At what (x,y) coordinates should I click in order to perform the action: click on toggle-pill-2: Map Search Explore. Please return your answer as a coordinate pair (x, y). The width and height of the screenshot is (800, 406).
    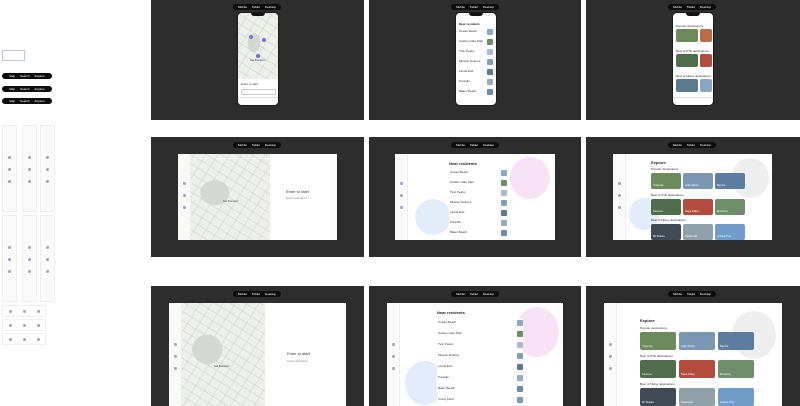
    Looking at the image, I should click on (27, 89).